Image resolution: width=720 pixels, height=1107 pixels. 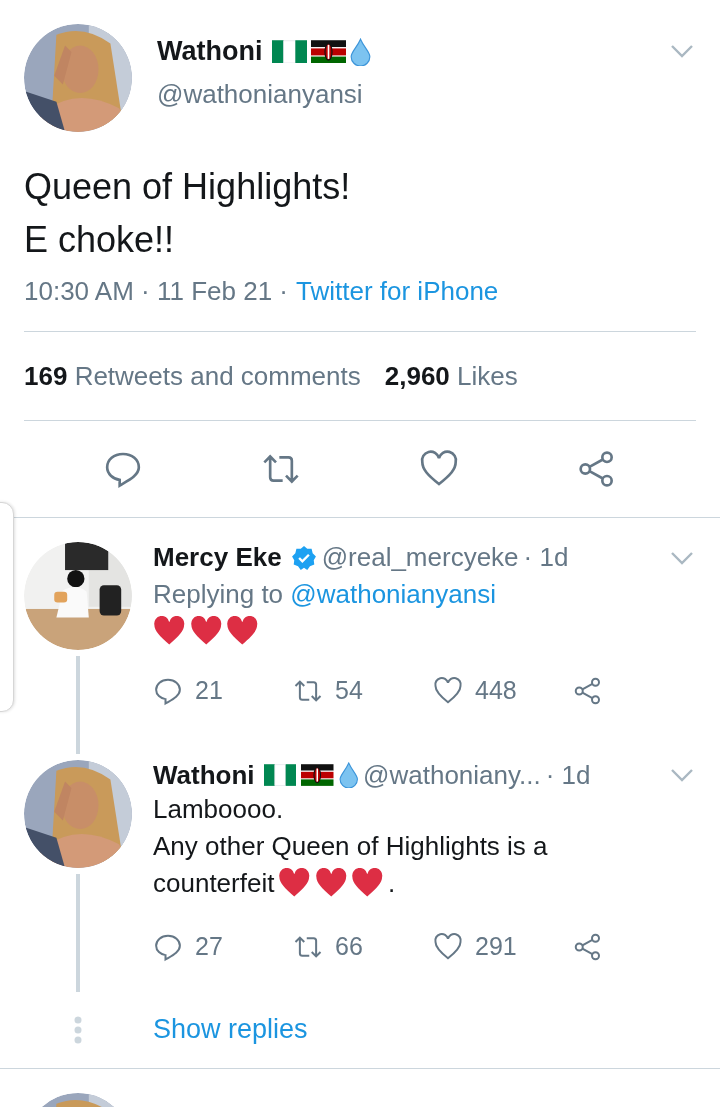 I want to click on show-replies-link: Show replies, so click(x=230, y=1030).